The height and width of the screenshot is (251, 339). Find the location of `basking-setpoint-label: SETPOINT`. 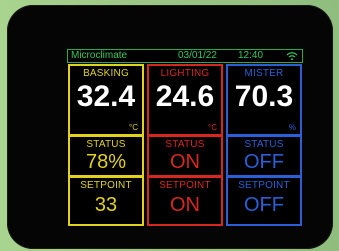

basking-setpoint-label: SETPOINT is located at coordinates (106, 185).